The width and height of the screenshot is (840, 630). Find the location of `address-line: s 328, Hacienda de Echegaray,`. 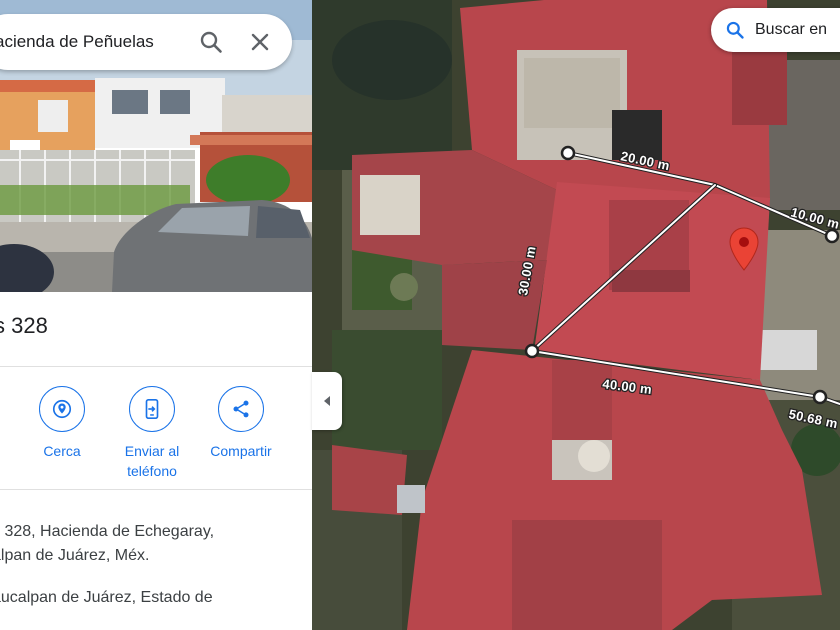

address-line: s 328, Hacienda de Echegaray, is located at coordinates (107, 531).